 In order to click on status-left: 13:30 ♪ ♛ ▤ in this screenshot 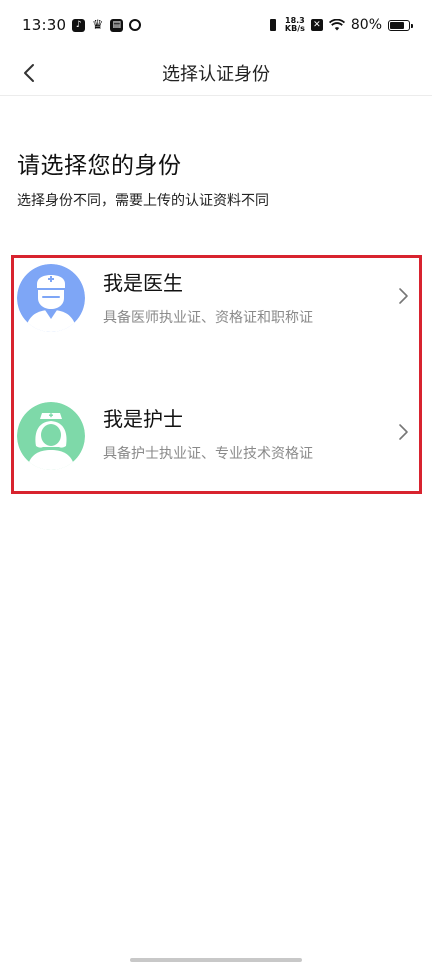, I will do `click(82, 25)`.